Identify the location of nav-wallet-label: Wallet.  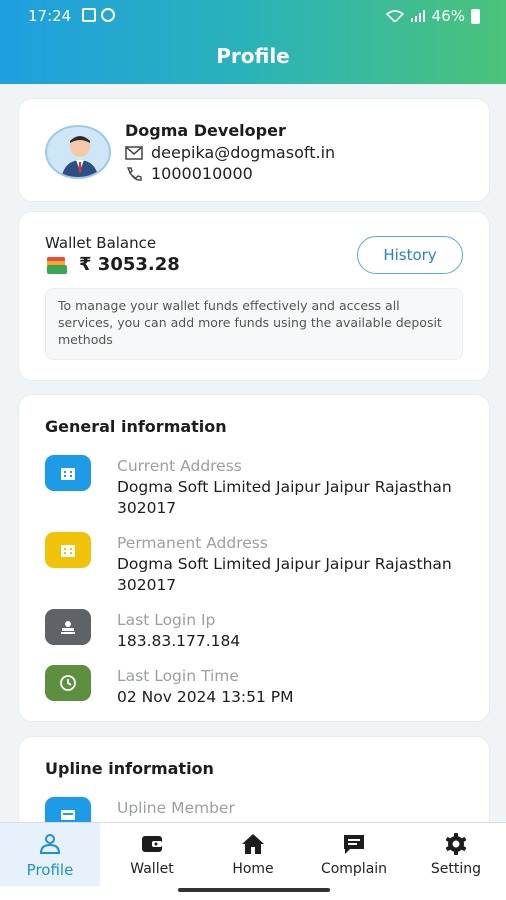
(152, 869).